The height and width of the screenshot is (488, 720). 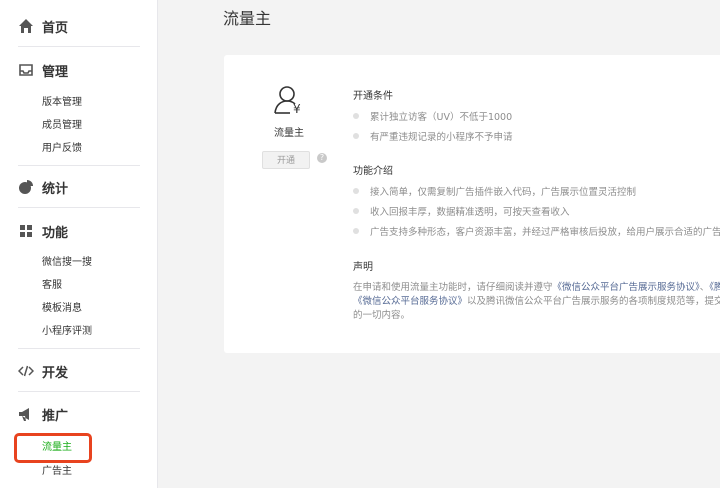 What do you see at coordinates (55, 416) in the screenshot?
I see `nav-promo-label: 推广` at bounding box center [55, 416].